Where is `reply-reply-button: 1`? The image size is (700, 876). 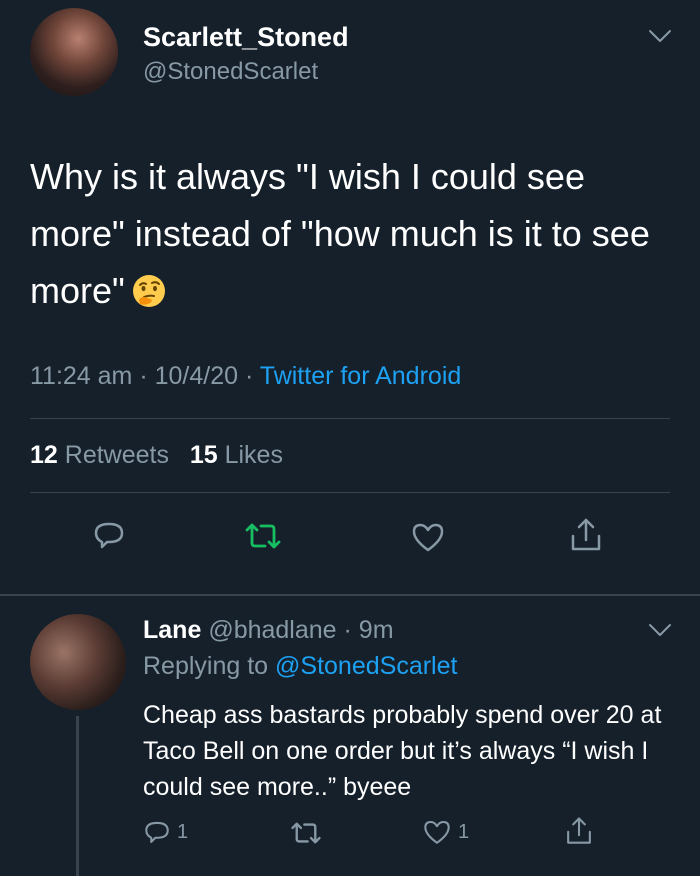 reply-reply-button: 1 is located at coordinates (165, 832).